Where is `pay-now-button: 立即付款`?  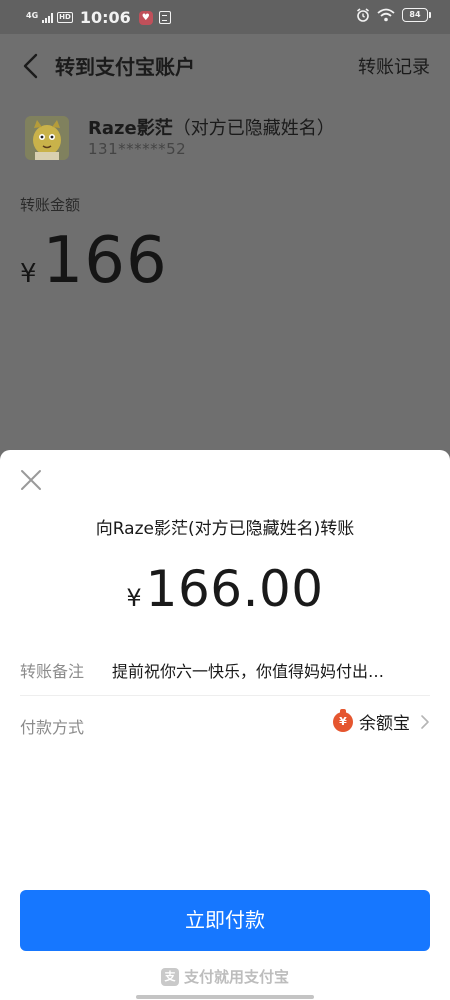
pay-now-button: 立即付款 is located at coordinates (225, 920).